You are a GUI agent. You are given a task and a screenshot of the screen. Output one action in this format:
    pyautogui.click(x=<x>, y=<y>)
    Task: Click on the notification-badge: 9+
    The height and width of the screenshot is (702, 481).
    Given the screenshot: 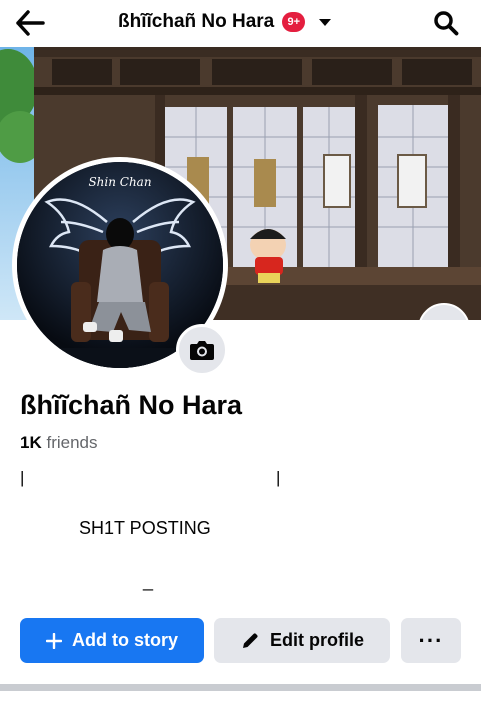 What is the action you would take?
    pyautogui.click(x=294, y=22)
    